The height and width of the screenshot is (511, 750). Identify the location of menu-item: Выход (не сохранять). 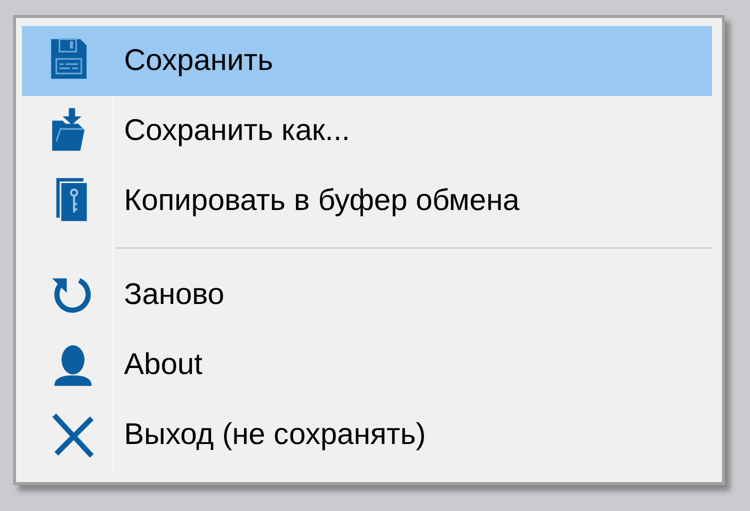
(367, 435).